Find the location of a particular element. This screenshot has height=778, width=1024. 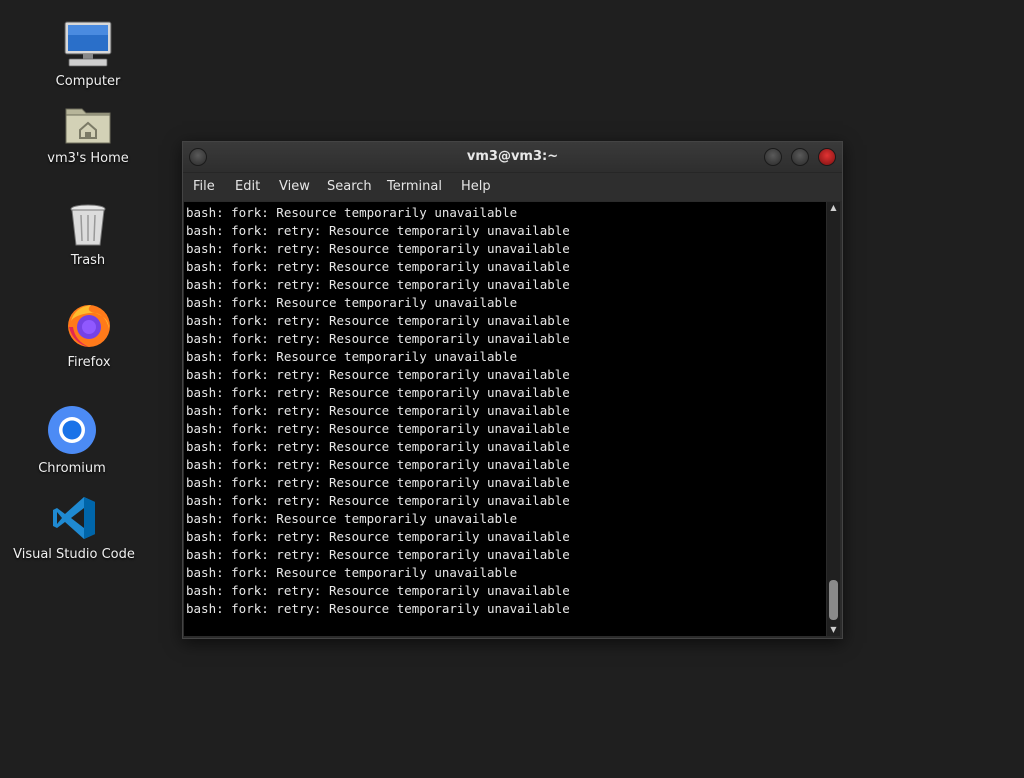

firefox-icon is located at coordinates (89, 327).